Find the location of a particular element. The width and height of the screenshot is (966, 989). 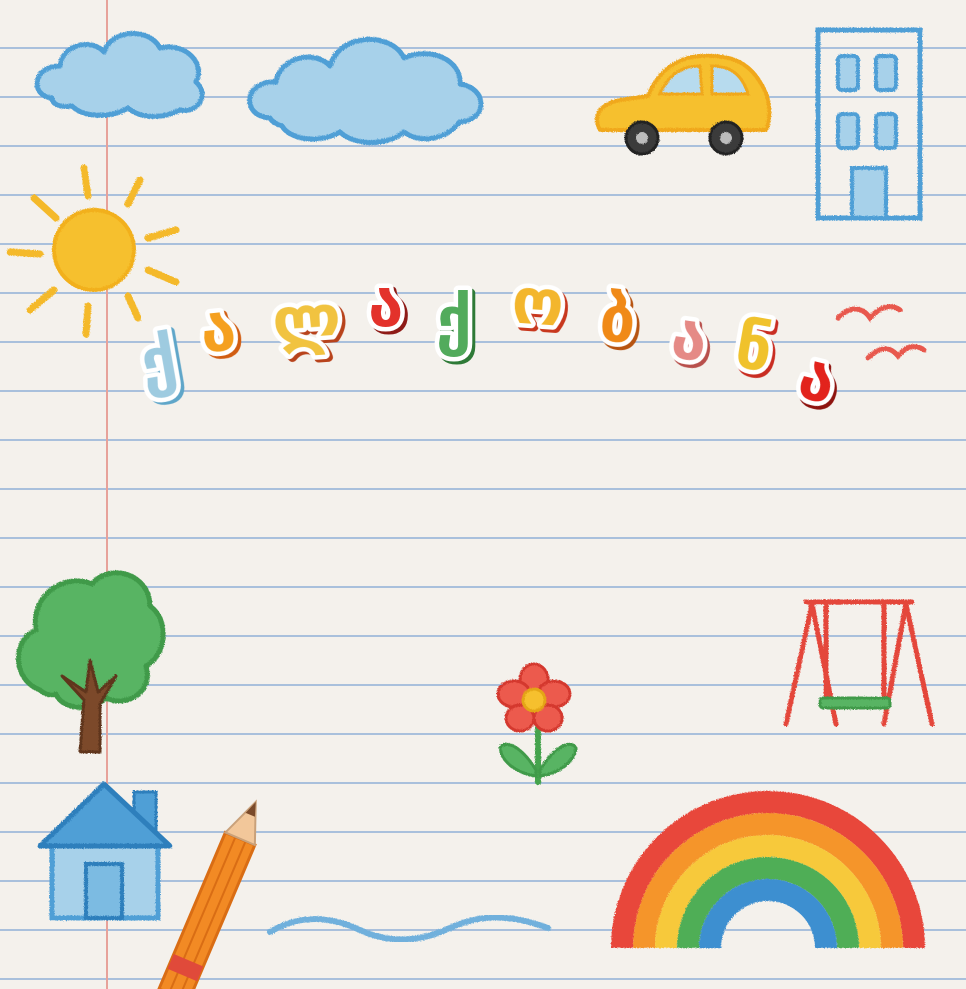

wave-icon is located at coordinates (409, 928).